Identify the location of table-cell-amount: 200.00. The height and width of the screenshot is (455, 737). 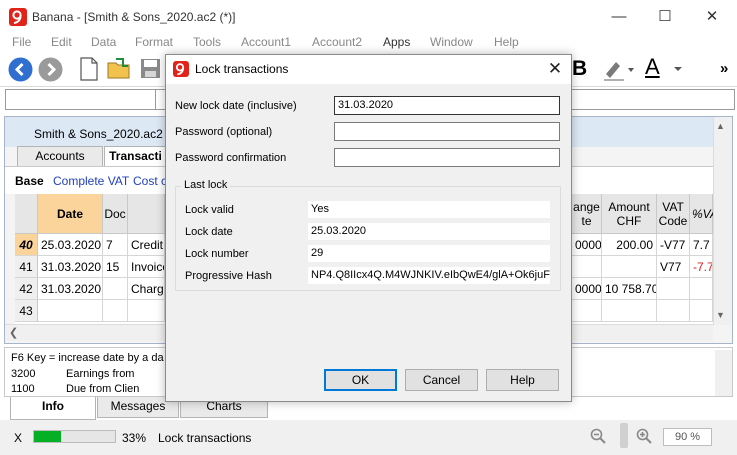
(629, 245).